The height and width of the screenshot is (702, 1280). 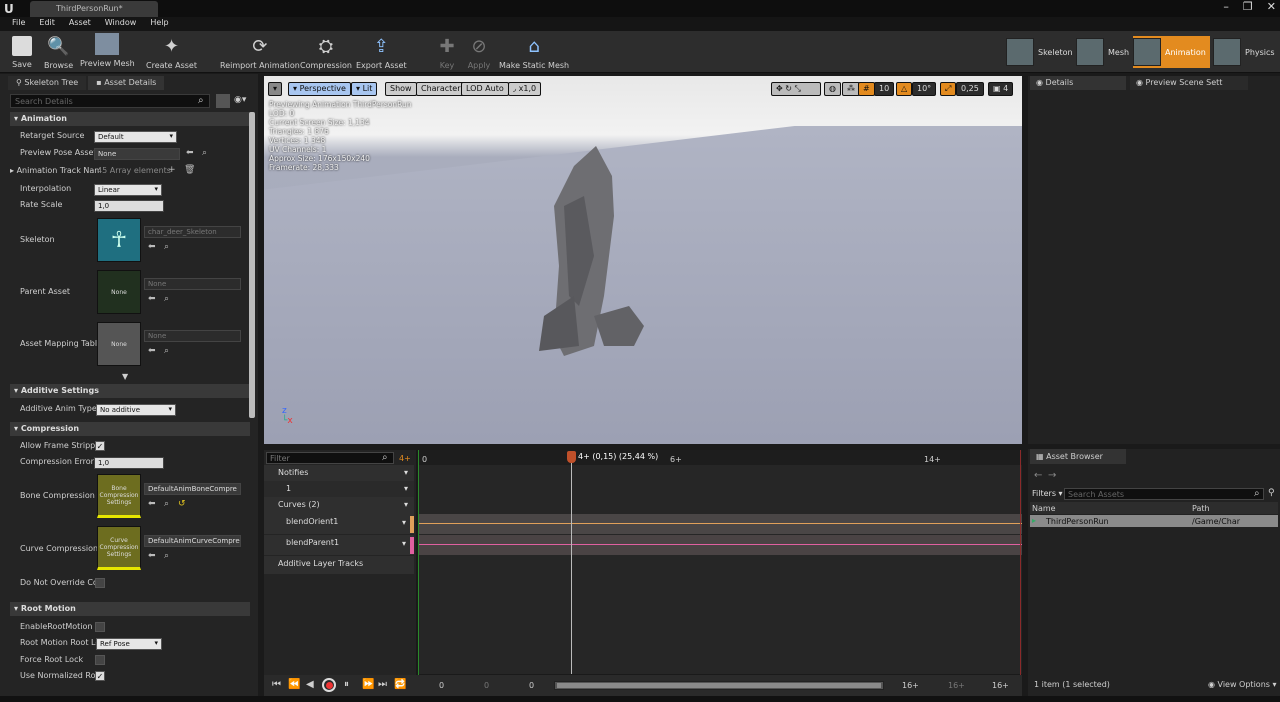 What do you see at coordinates (119, 344) in the screenshot?
I see `mapping-table-thumbnail: None` at bounding box center [119, 344].